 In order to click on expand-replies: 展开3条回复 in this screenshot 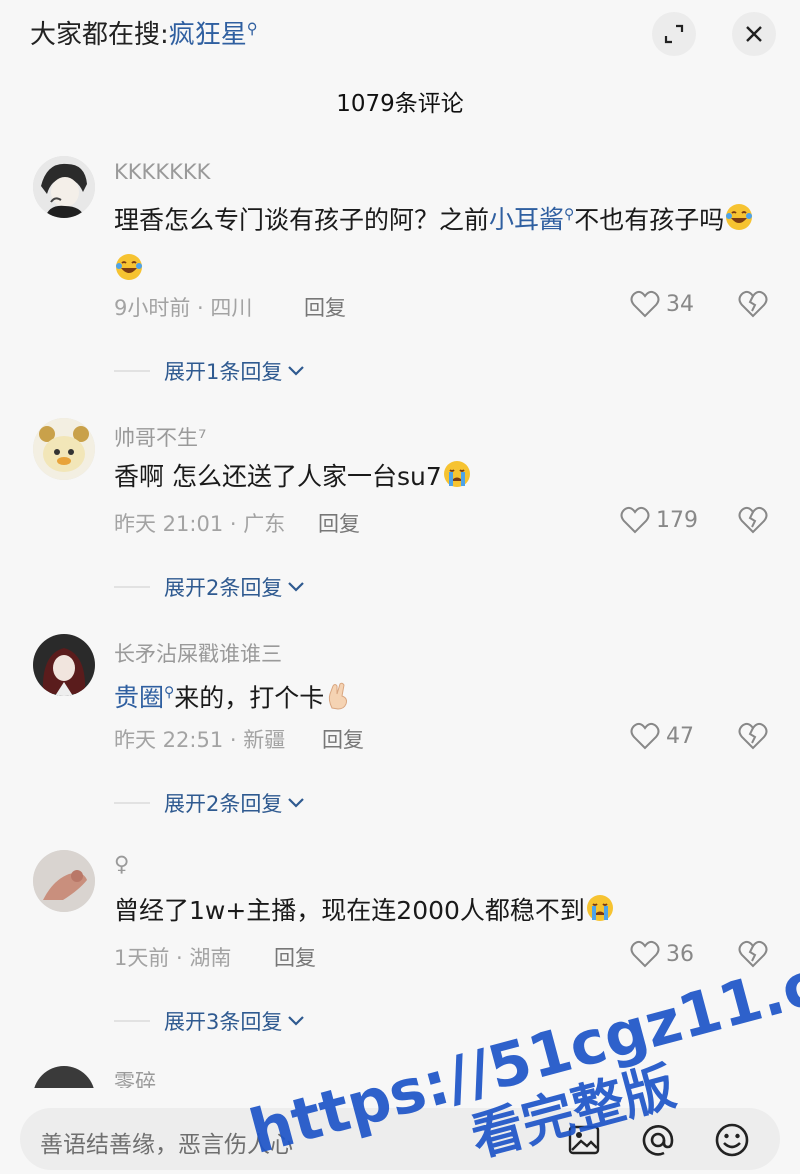, I will do `click(210, 1021)`.